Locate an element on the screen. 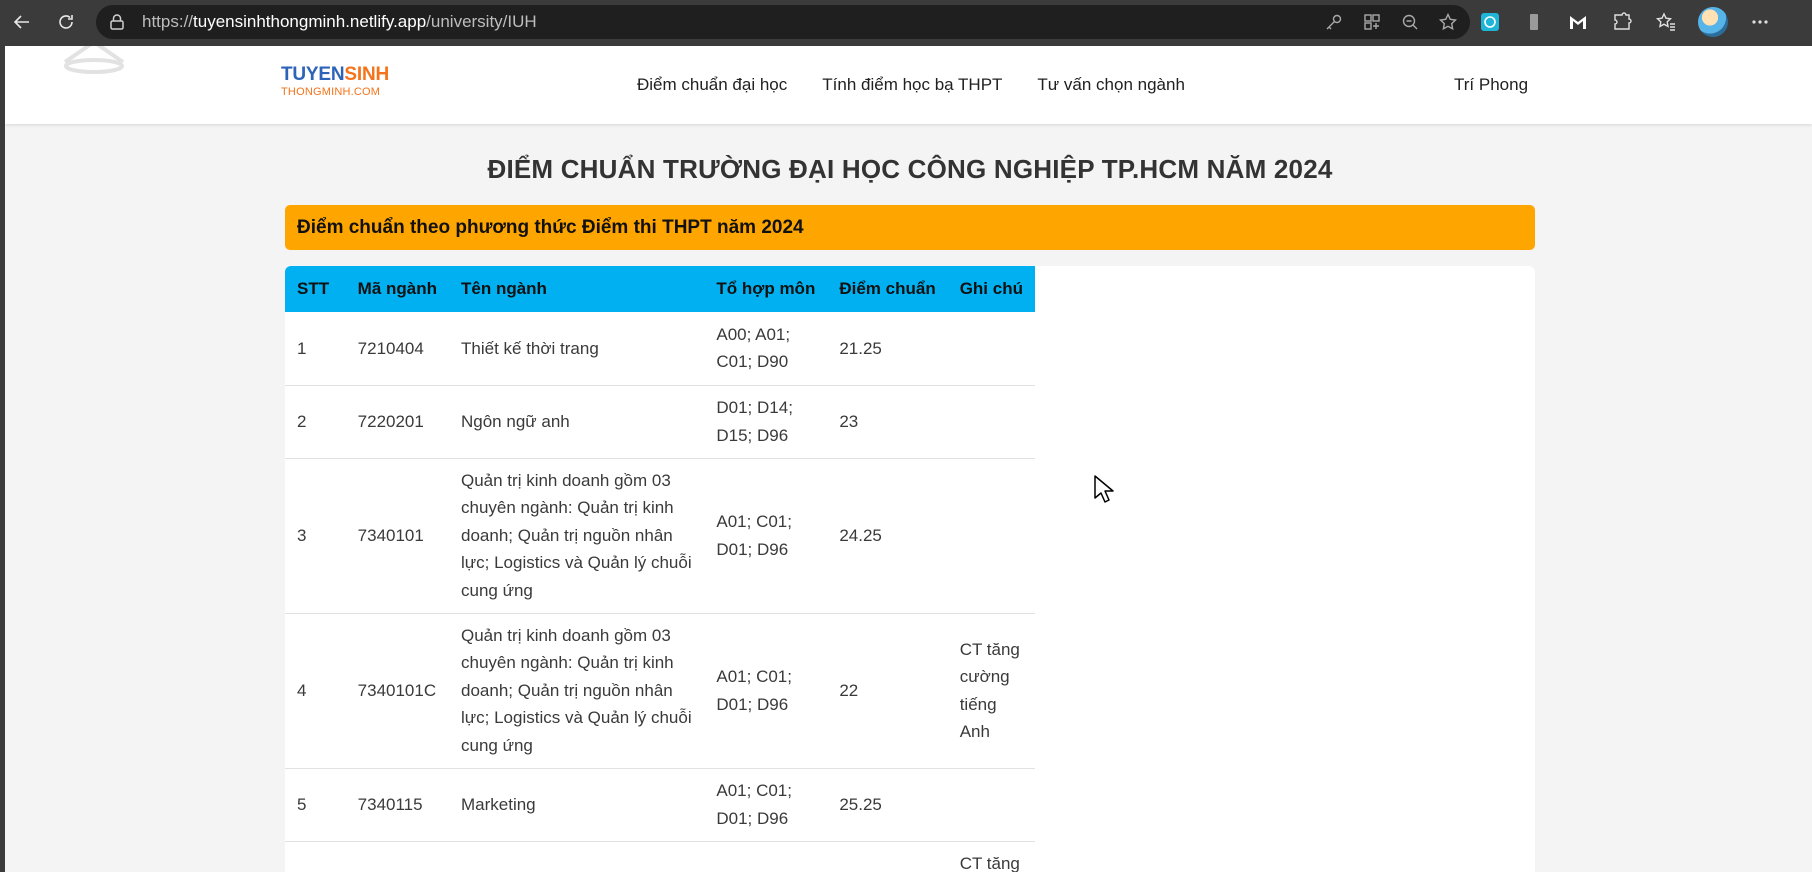  cell-stt: 4 is located at coordinates (315, 691).